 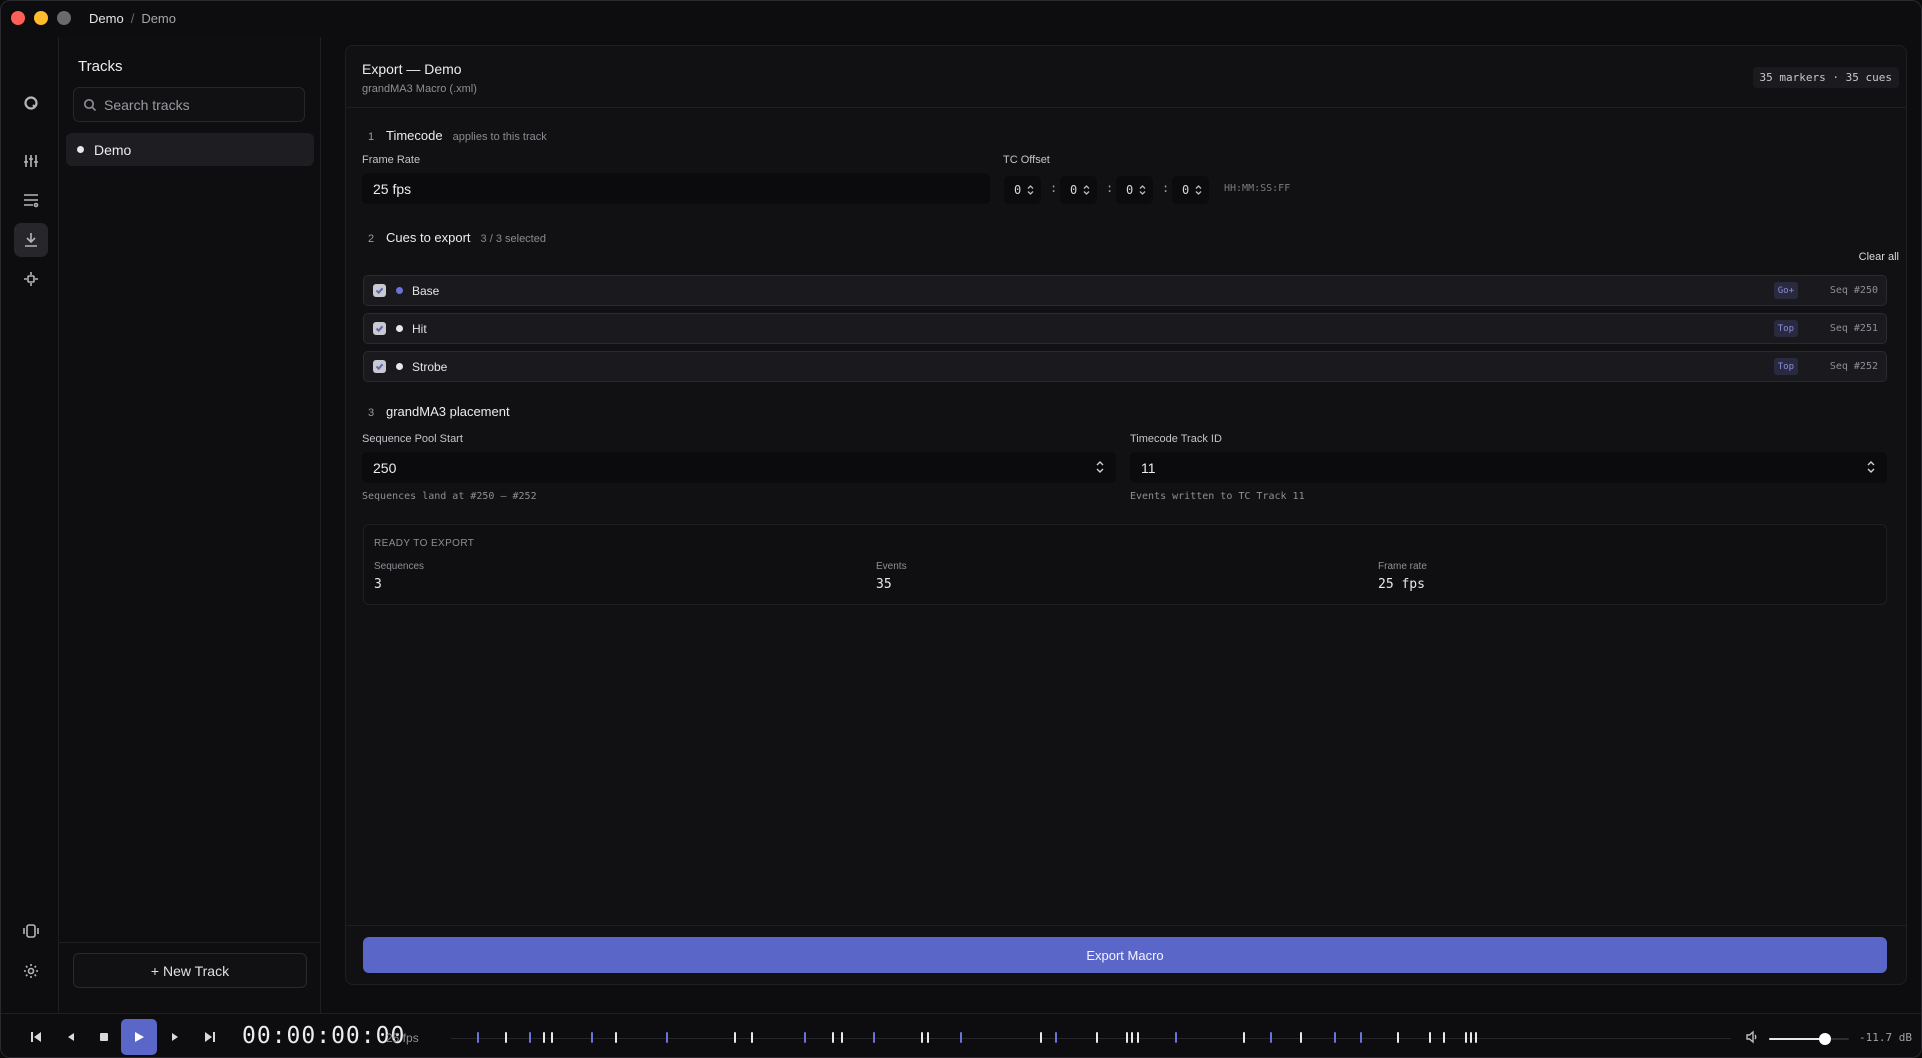 What do you see at coordinates (31, 161) in the screenshot?
I see `mixer-icon` at bounding box center [31, 161].